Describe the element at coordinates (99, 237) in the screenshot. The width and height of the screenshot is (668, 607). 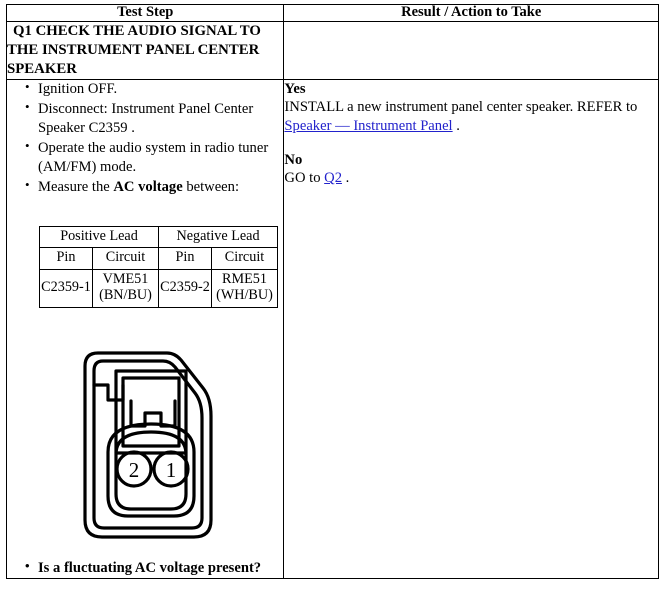
I see `pin-header-positive-lead: Positive Lead` at that location.